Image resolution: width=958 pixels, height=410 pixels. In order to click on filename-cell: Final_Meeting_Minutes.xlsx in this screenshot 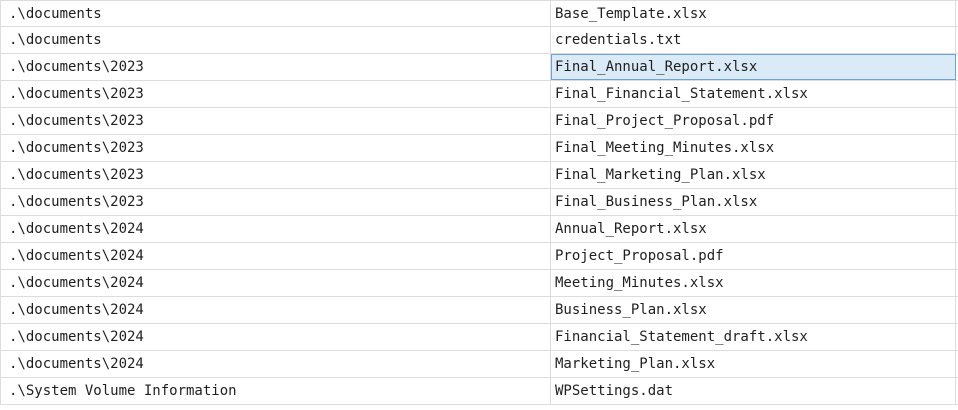, I will do `click(753, 148)`.